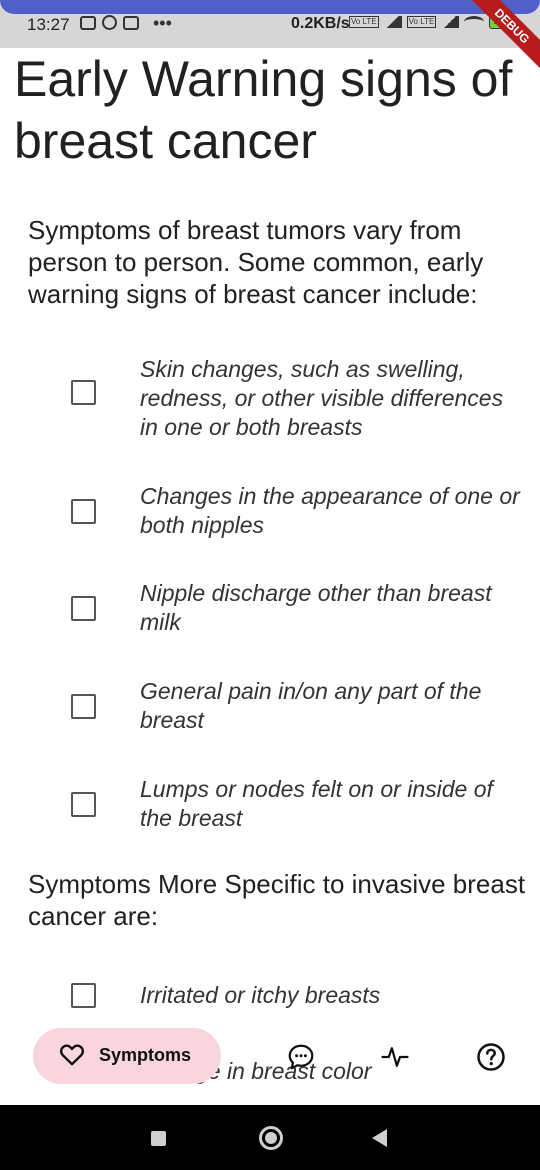  I want to click on wifi-icon, so click(474, 22).